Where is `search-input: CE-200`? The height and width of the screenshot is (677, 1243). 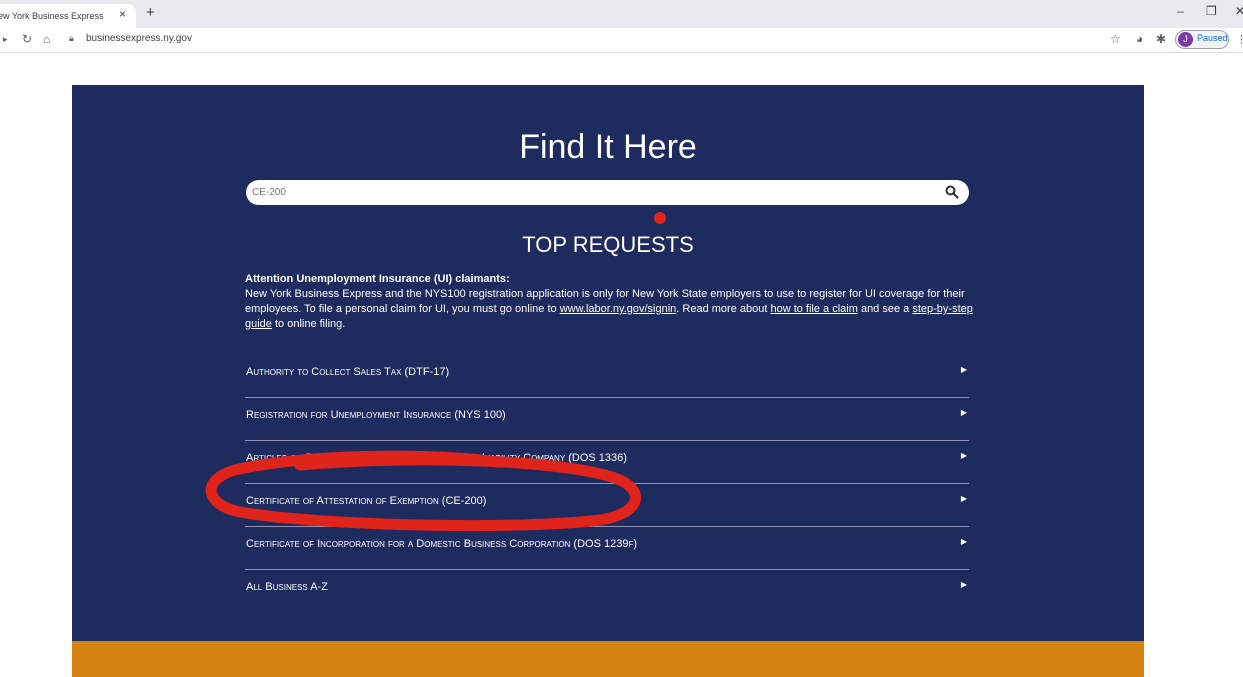
search-input: CE-200 is located at coordinates (607, 192).